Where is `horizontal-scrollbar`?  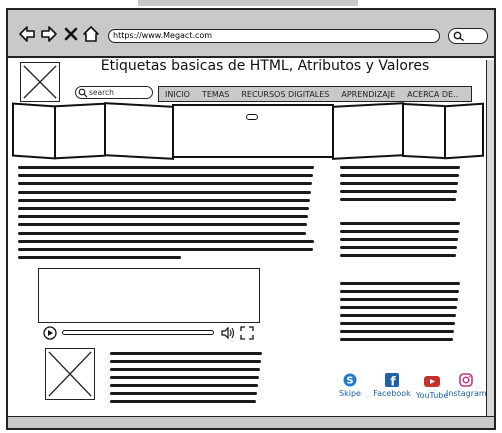
horizontal-scrollbar is located at coordinates (251, 422).